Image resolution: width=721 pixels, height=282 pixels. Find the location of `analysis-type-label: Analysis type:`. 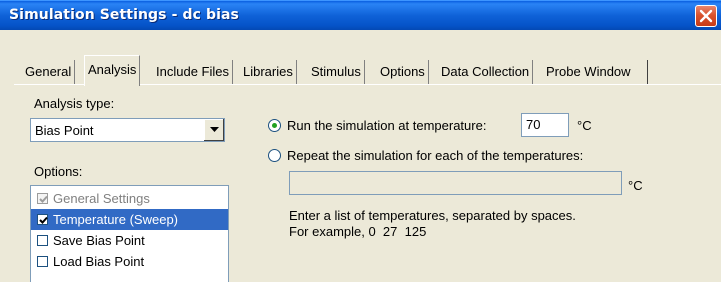

analysis-type-label: Analysis type: is located at coordinates (74, 103).